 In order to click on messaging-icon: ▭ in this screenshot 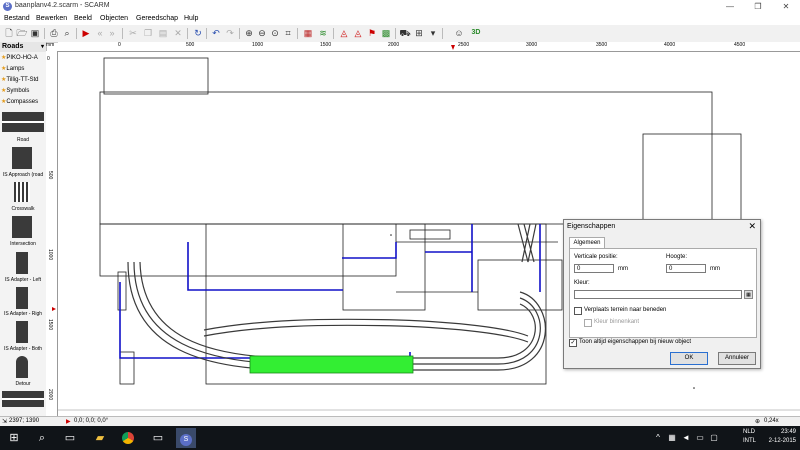, I will do `click(158, 438)`.